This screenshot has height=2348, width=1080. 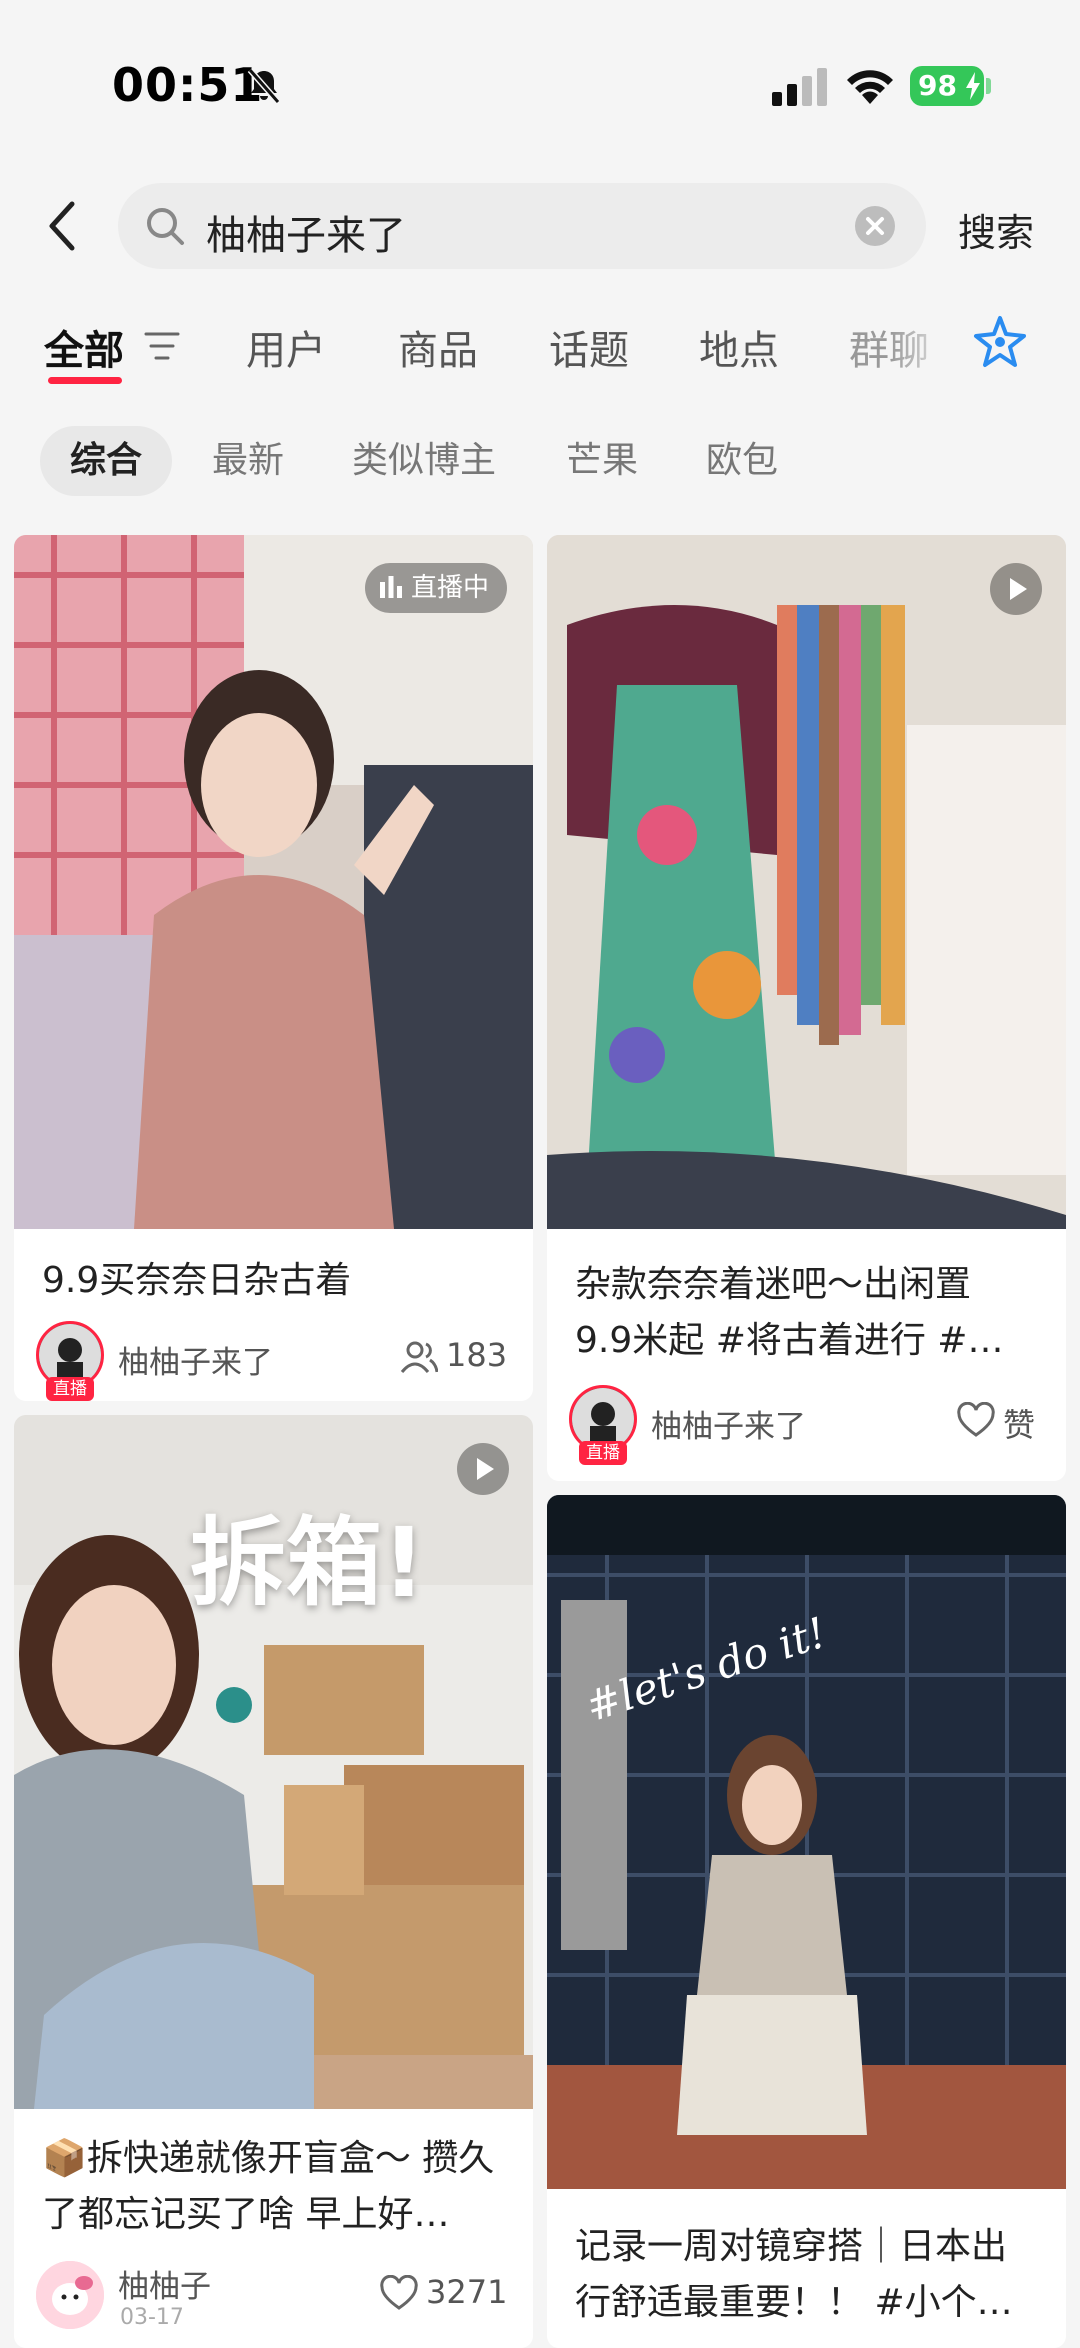 I want to click on live-badge-text: 直播中, so click(x=449, y=588).